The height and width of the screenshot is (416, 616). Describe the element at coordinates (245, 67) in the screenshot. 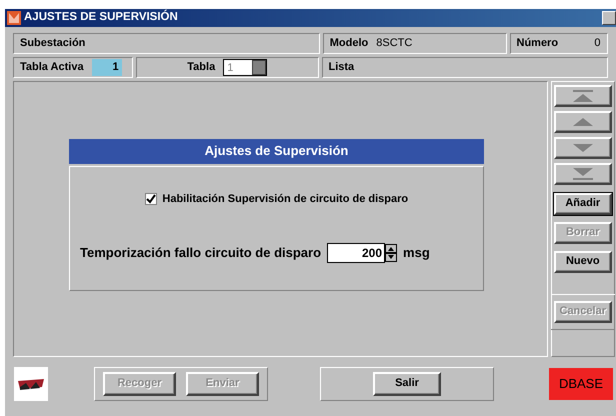

I see `table-select: 1` at that location.